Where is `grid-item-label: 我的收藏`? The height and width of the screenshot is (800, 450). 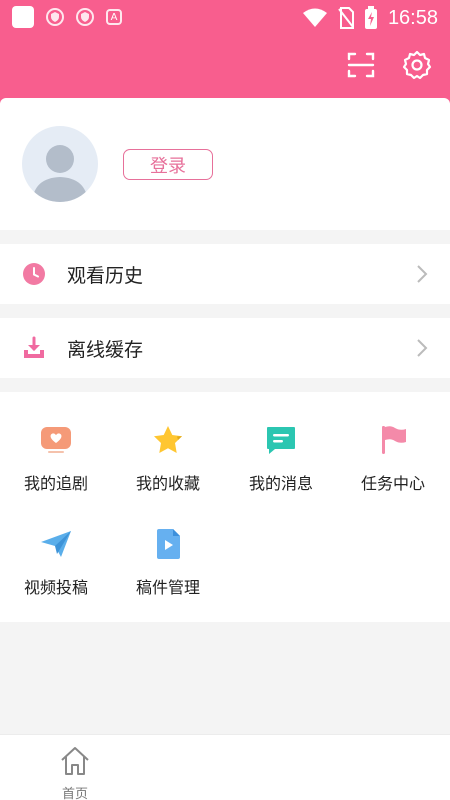 grid-item-label: 我的收藏 is located at coordinates (167, 483).